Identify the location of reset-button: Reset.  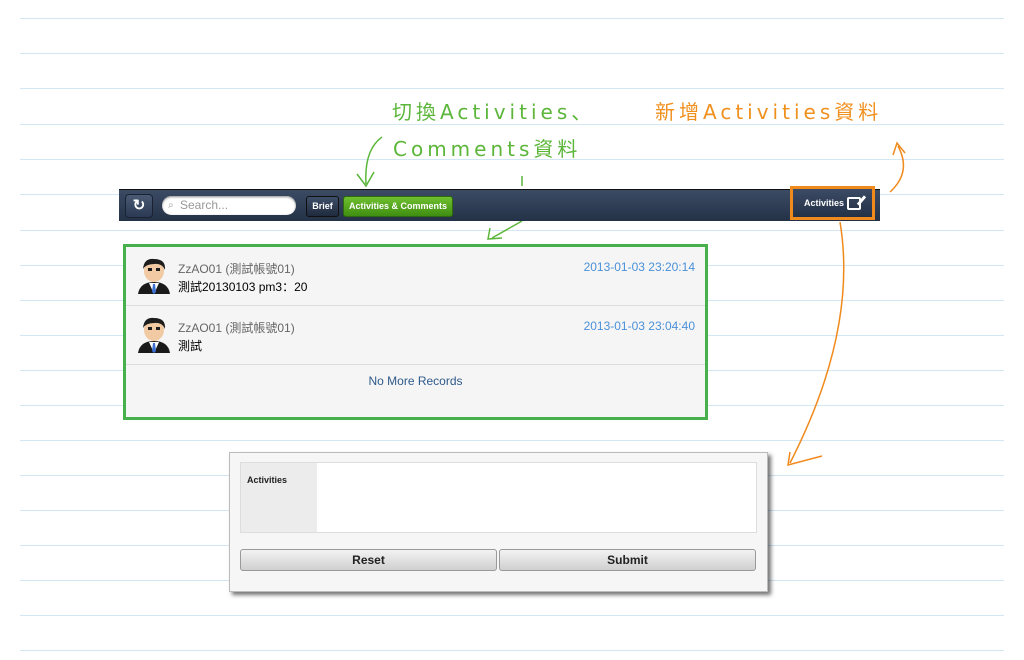
(368, 560).